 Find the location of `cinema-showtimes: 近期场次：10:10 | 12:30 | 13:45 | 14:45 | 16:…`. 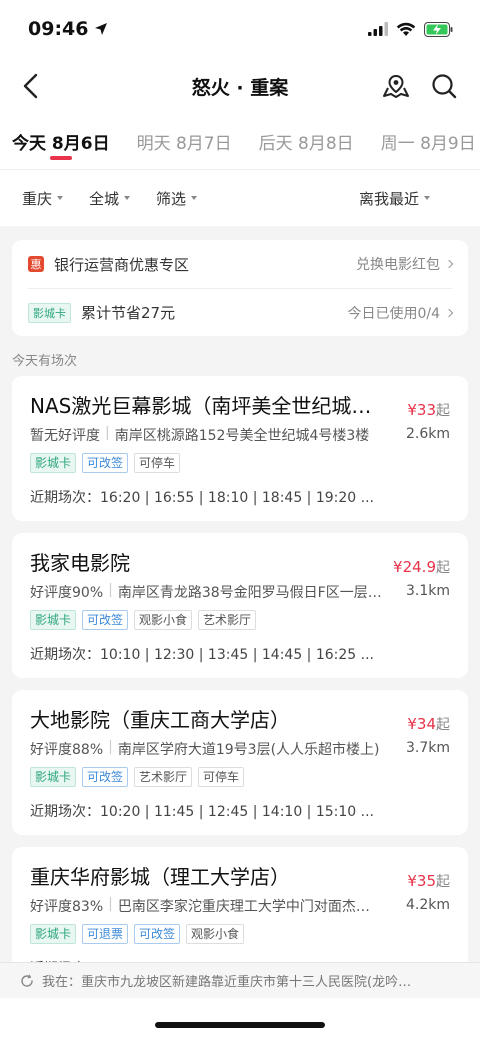

cinema-showtimes: 近期场次：10:10 | 12:30 | 13:45 | 14:45 | 16:… is located at coordinates (202, 655).